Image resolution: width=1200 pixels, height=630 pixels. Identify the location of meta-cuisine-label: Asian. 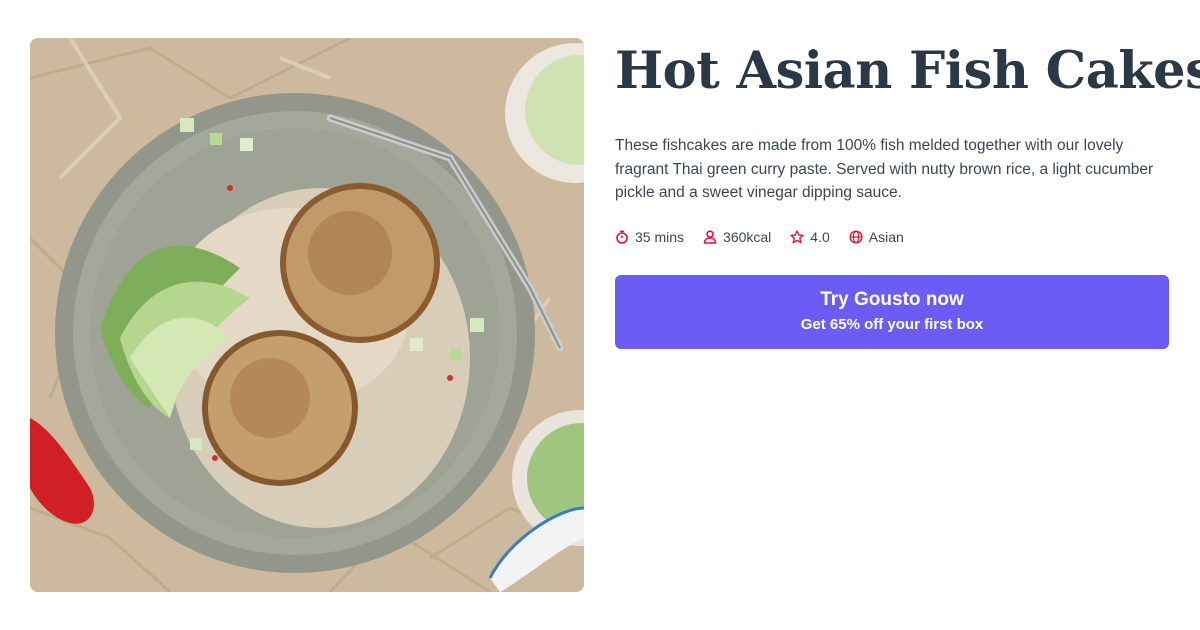
(886, 236).